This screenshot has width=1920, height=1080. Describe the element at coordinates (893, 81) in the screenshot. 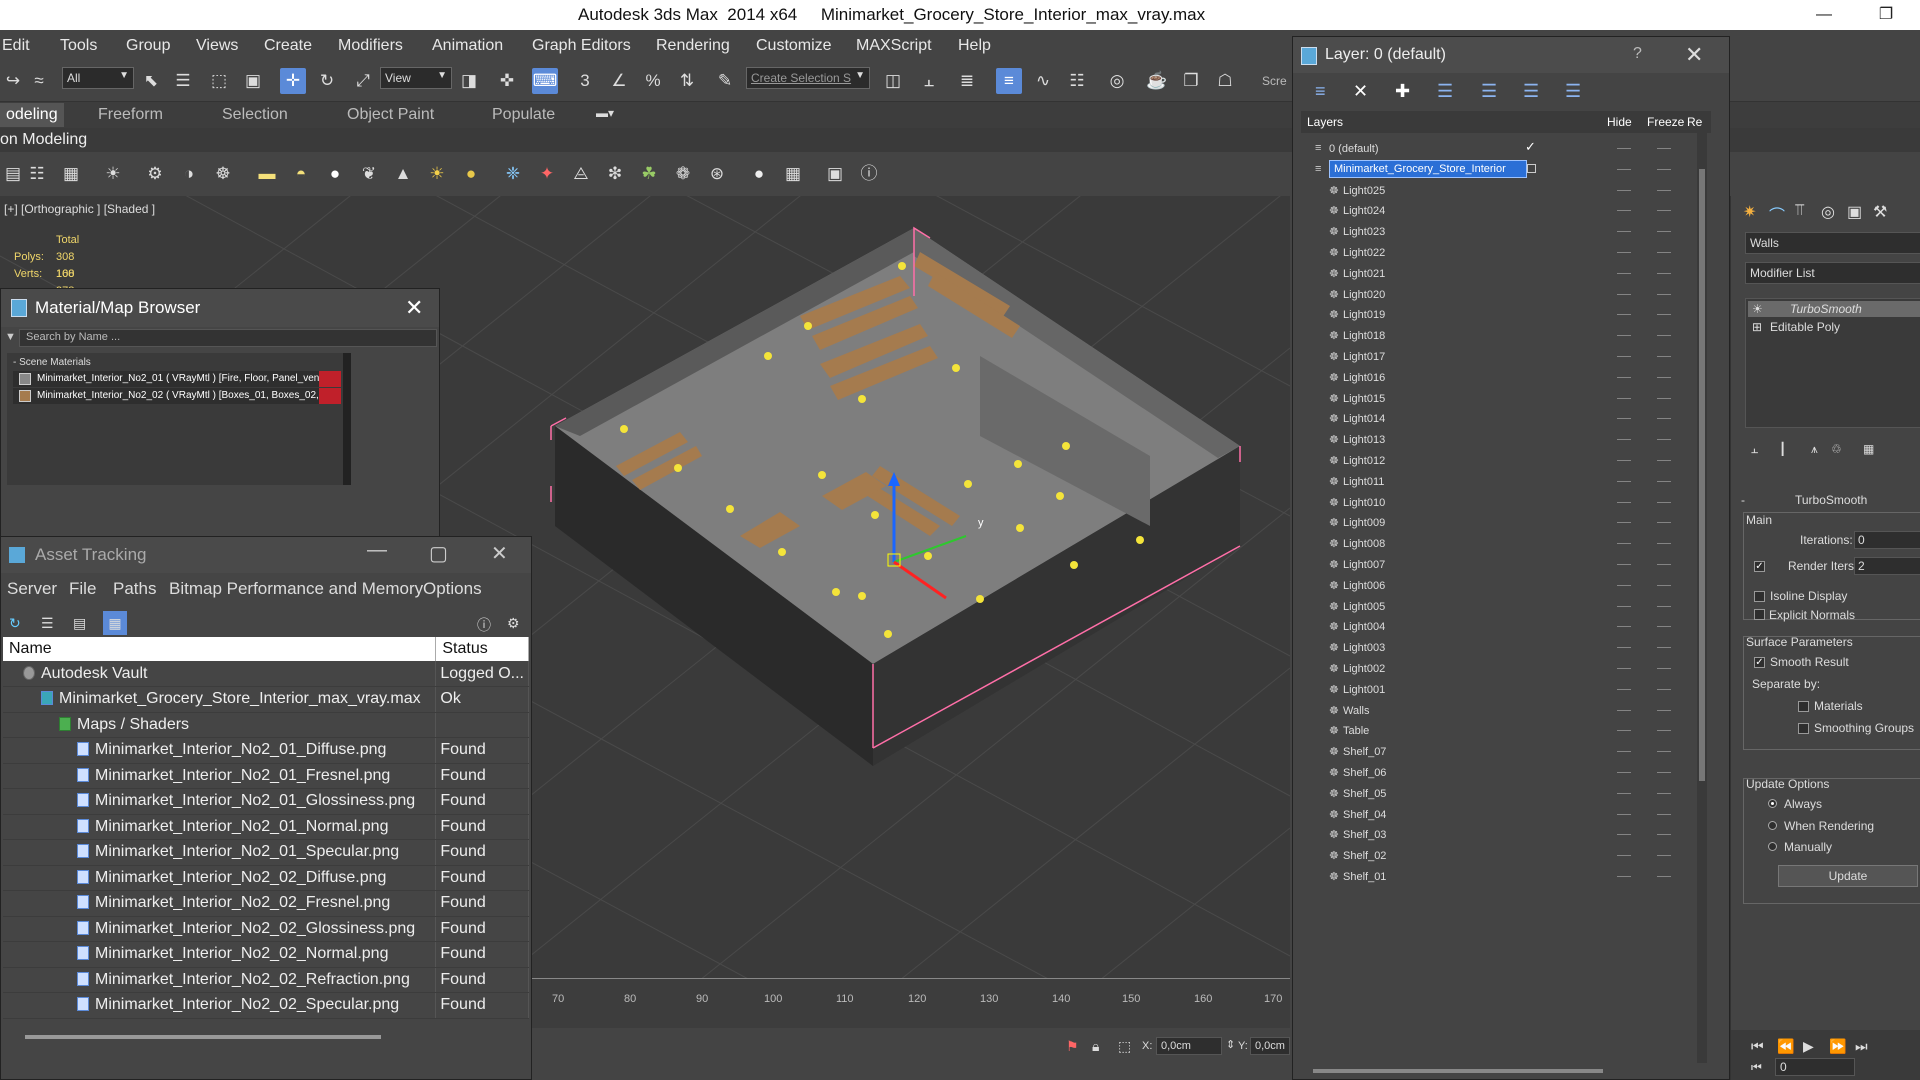

I see `mirror-icon: ◫` at that location.